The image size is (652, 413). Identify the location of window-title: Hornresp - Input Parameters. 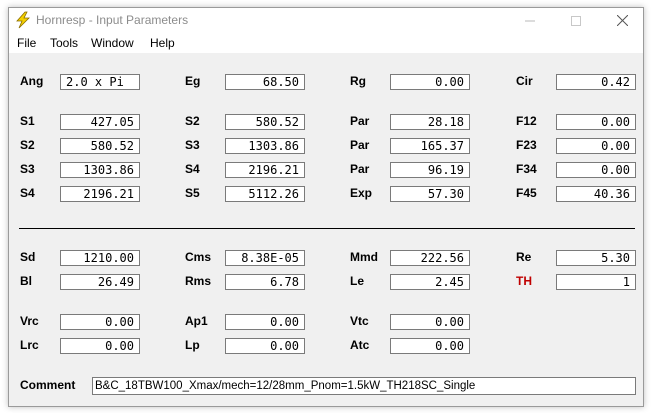
(112, 20).